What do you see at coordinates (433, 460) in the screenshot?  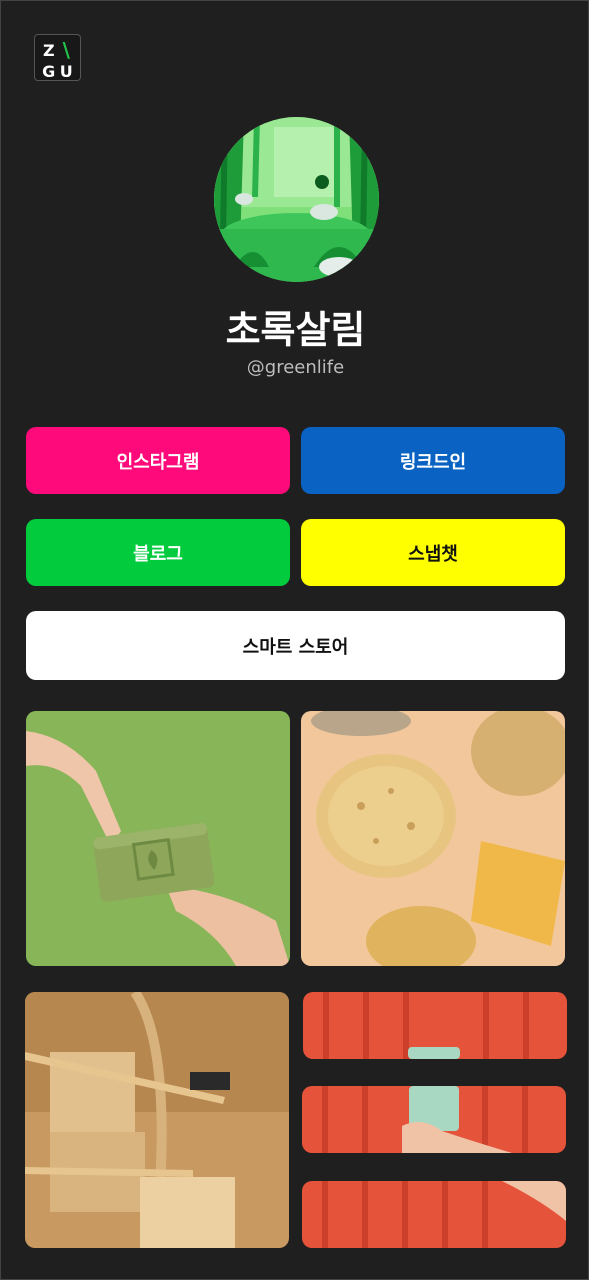 I see `linkedin-link-button: 링크드인` at bounding box center [433, 460].